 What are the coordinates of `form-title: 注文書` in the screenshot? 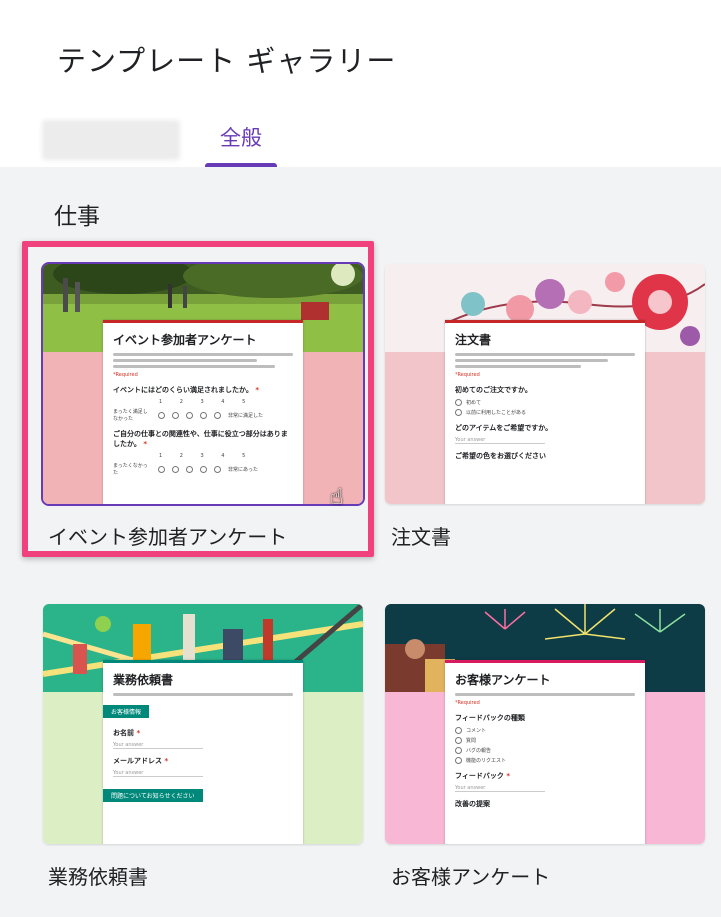 It's located at (473, 340).